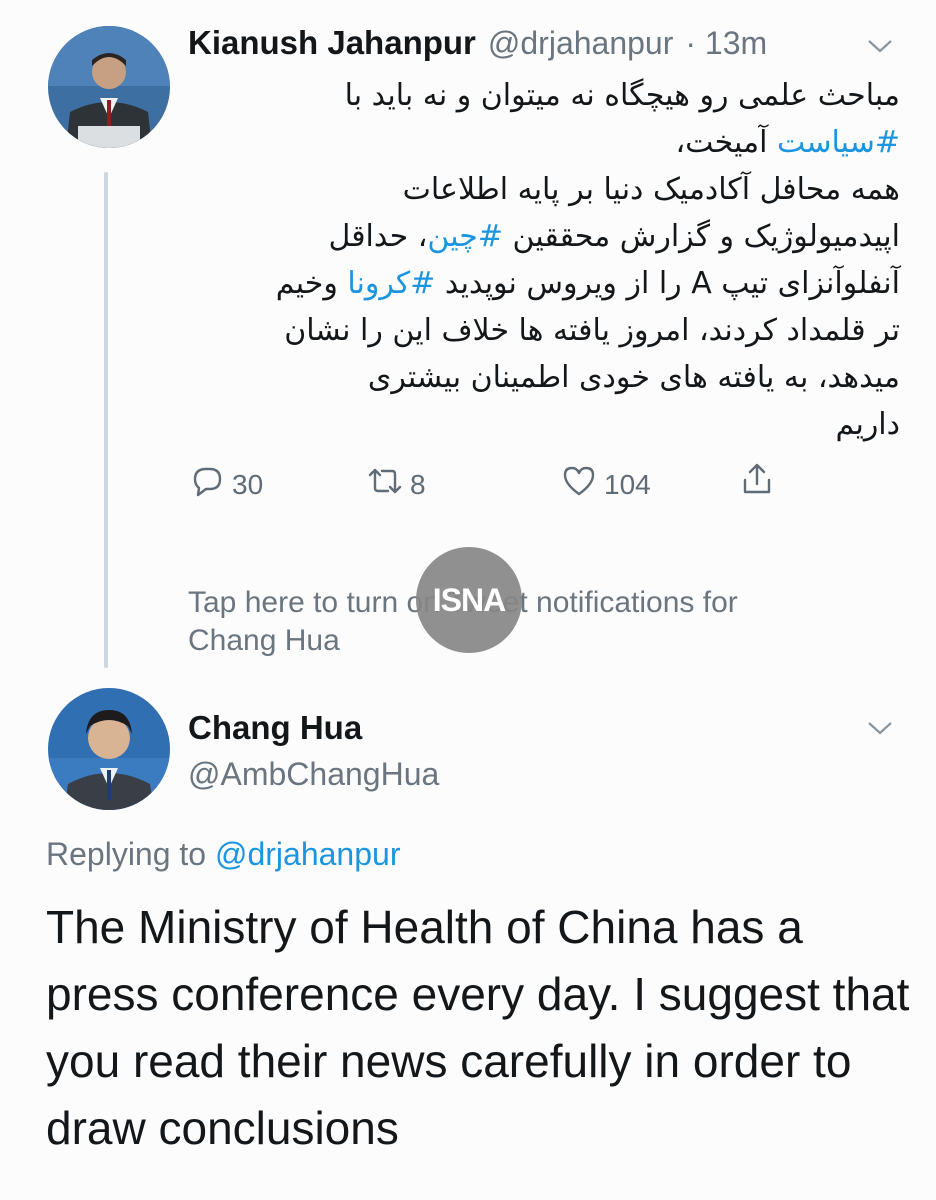 The width and height of the screenshot is (936, 1200). I want to click on reply-button: 30, so click(225, 484).